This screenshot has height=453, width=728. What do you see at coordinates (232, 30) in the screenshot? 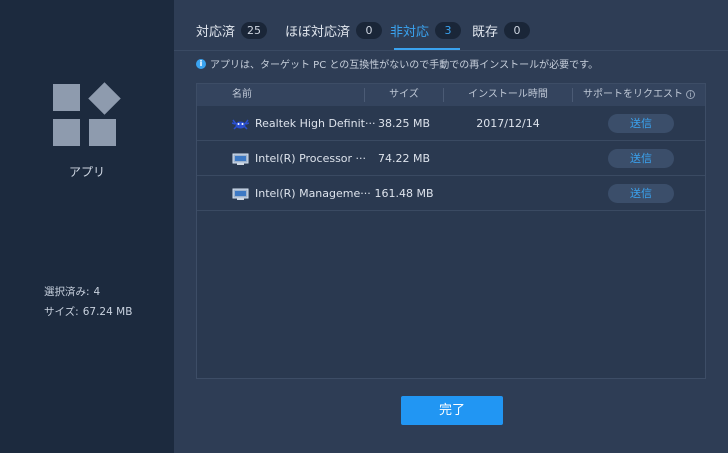
I see `tab-compatible: 対応済 25` at bounding box center [232, 30].